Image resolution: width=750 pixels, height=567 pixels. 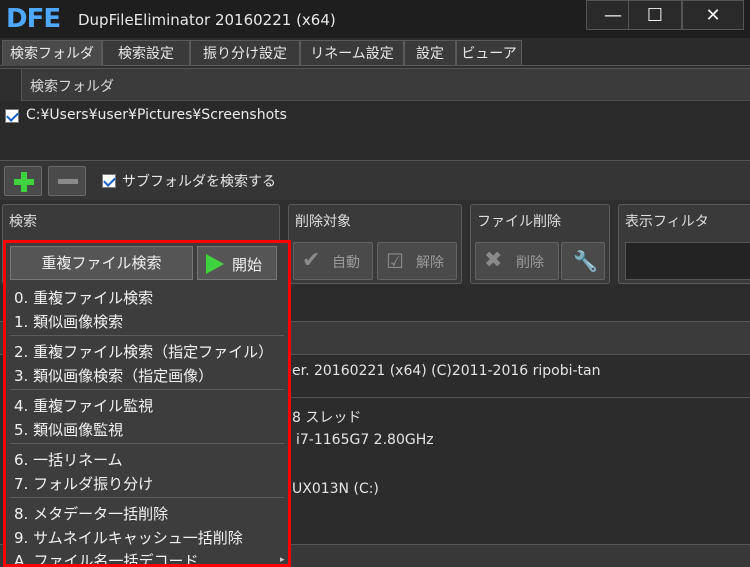 I want to click on subfolder-checkbox, so click(x=109, y=181).